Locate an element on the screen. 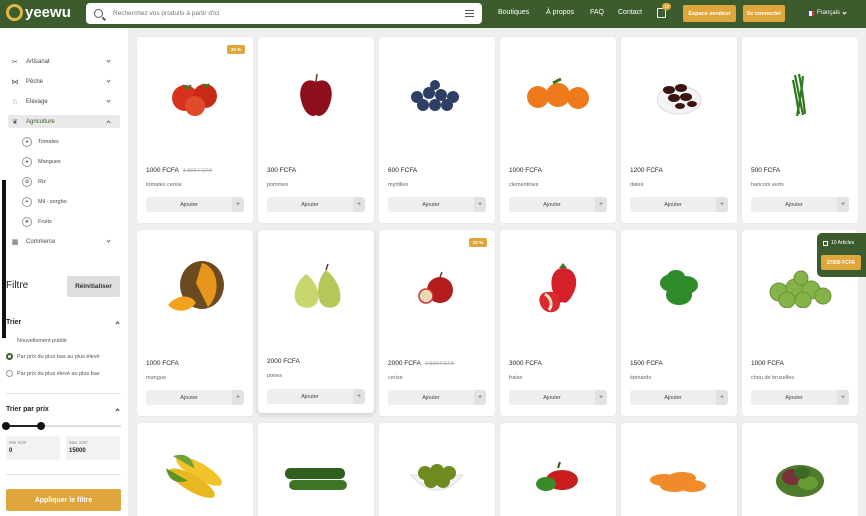 This screenshot has height=516, width=866. nav-contact: Contact is located at coordinates (630, 12).